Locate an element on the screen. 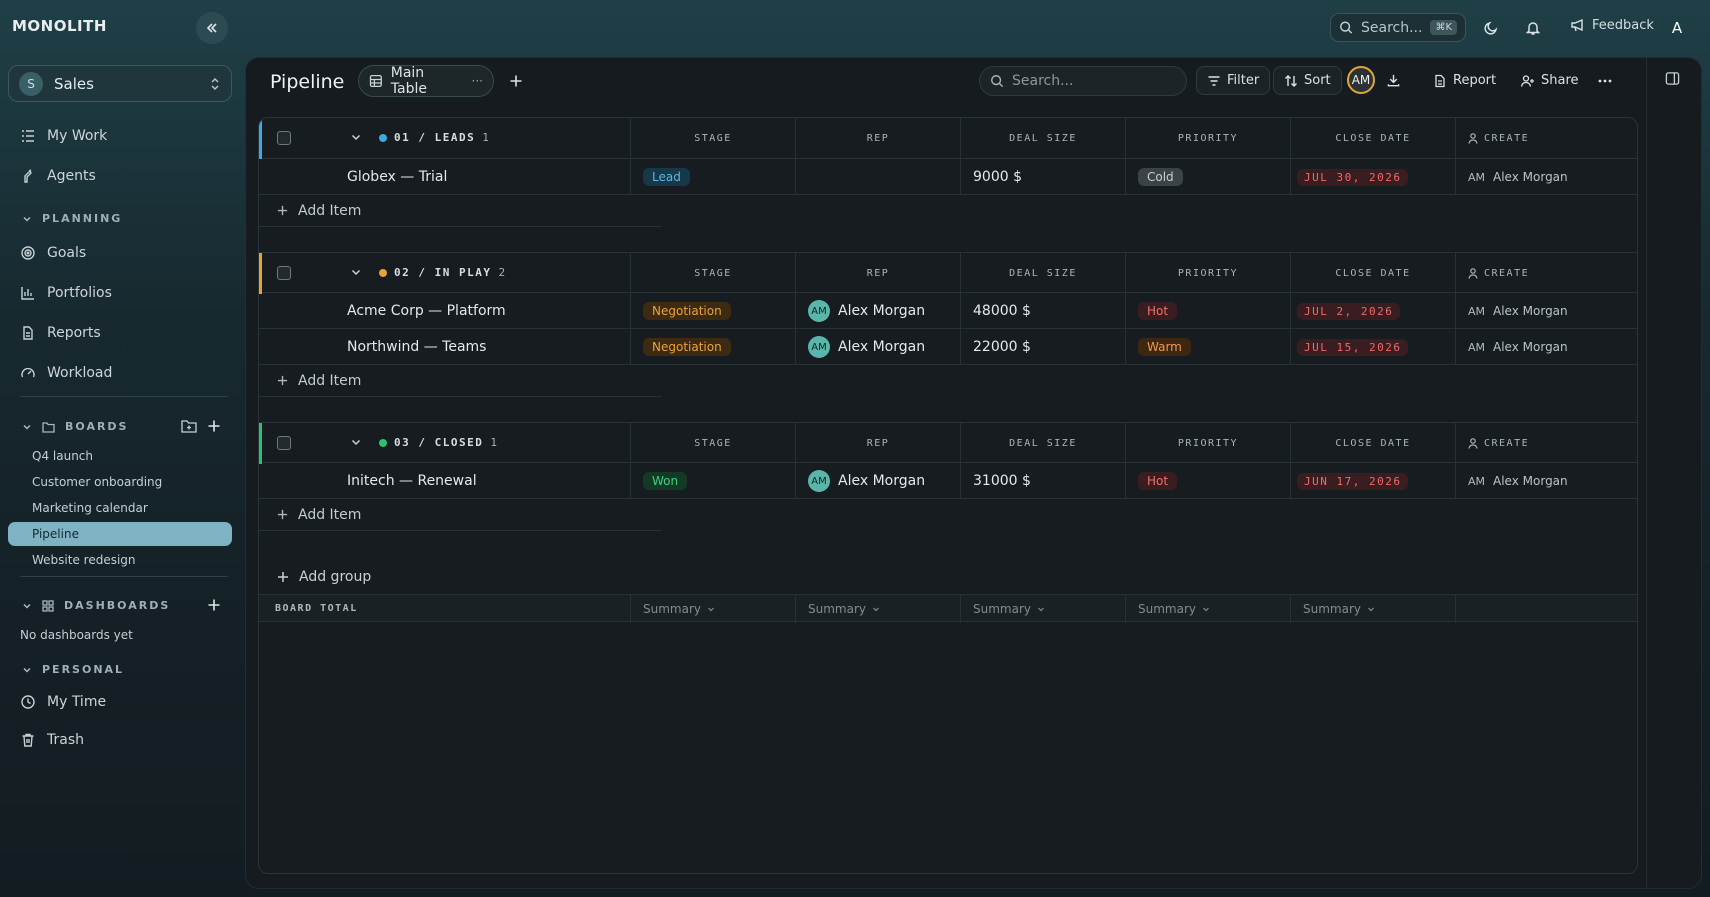 This screenshot has width=1710, height=897. add-board-button is located at coordinates (214, 426).